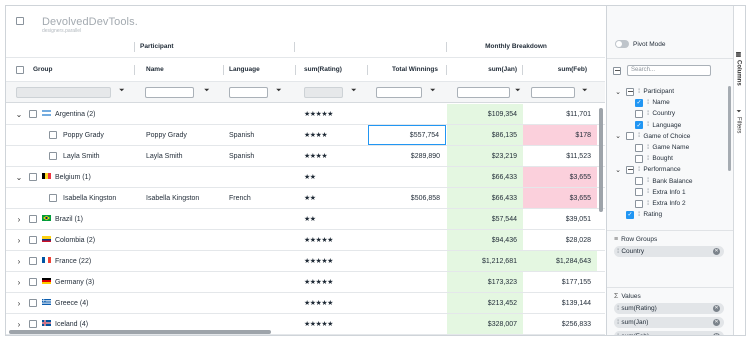 The height and width of the screenshot is (342, 750). Describe the element at coordinates (305, 240) in the screenshot. I see `group-row: › Colombia (2) ★★★★★ $94,436 $28,028` at that location.